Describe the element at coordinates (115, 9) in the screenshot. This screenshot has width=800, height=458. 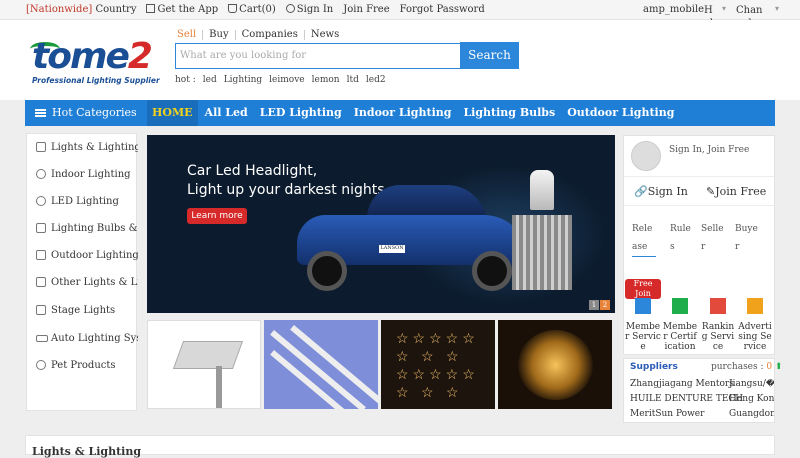
I see `country-link: Country` at that location.